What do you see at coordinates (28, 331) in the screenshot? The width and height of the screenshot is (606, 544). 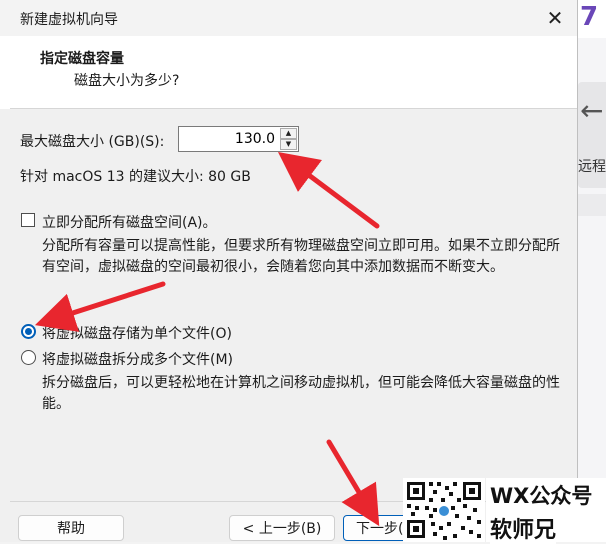 I see `single-file-radio` at bounding box center [28, 331].